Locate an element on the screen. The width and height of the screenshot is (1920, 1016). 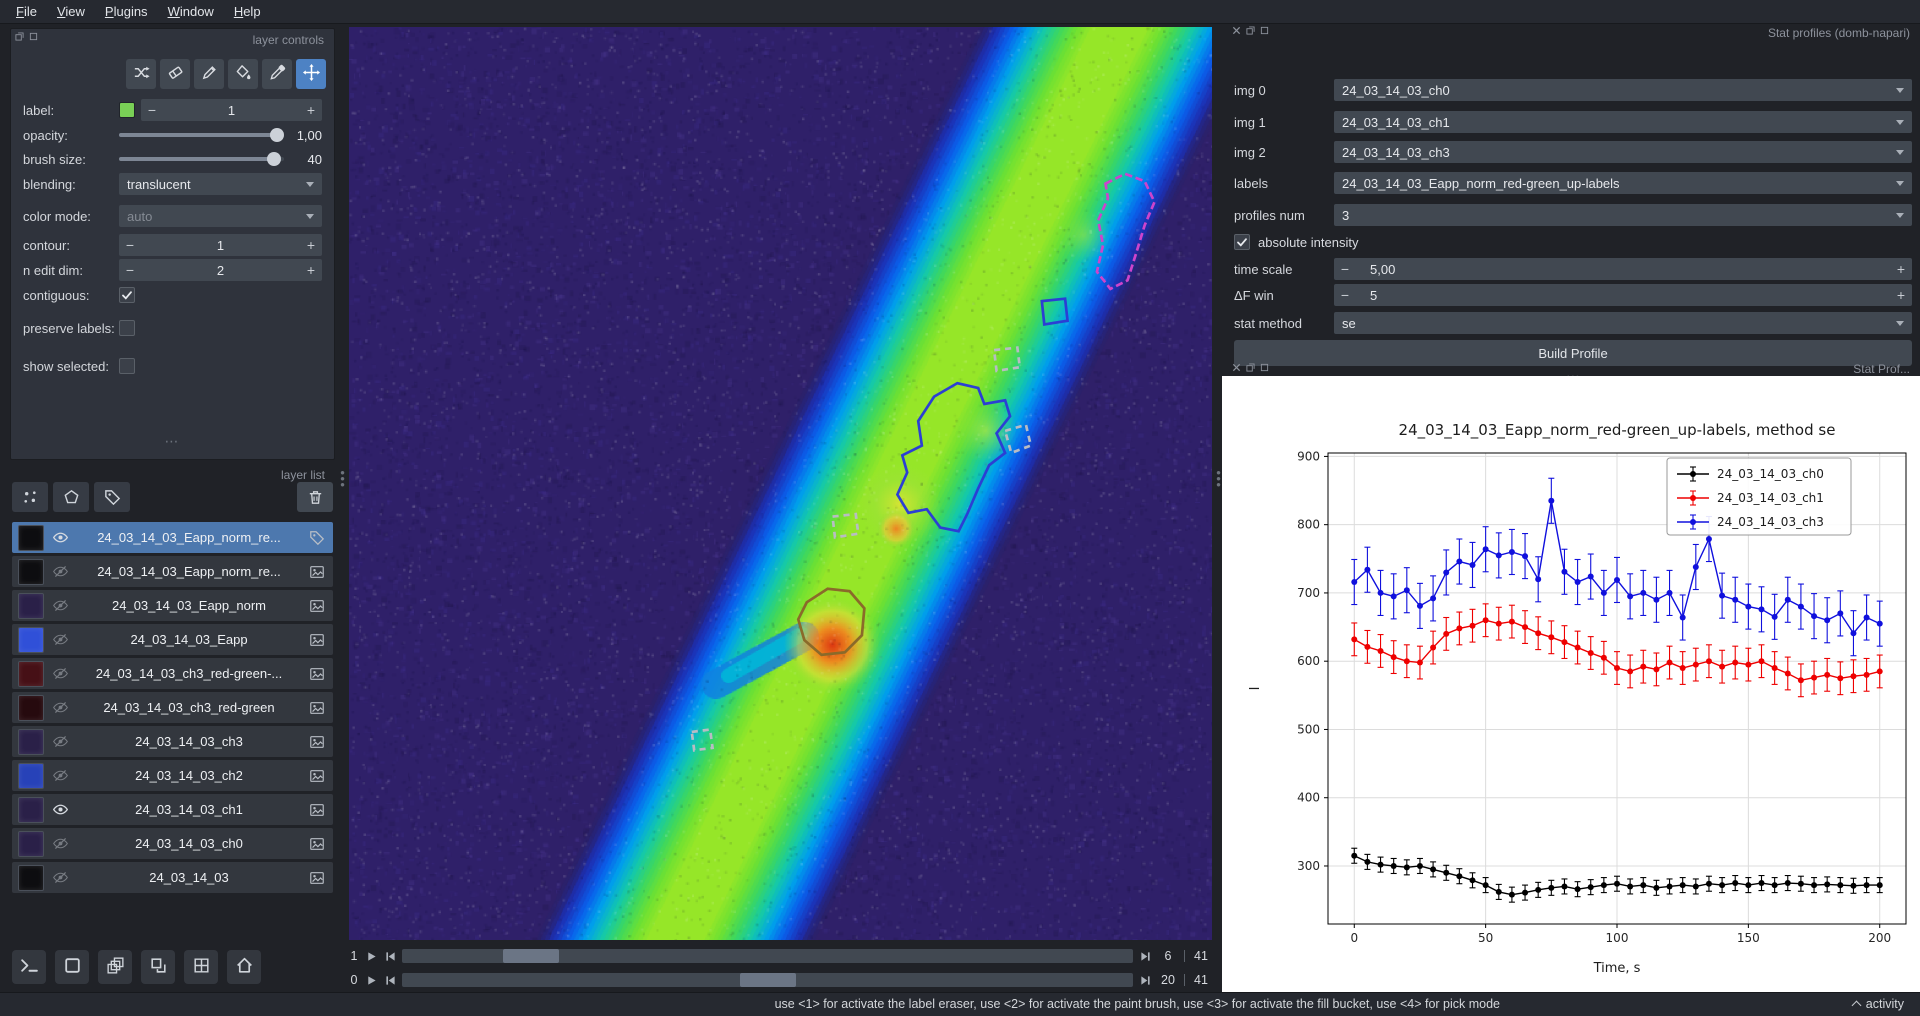
layer-row: 24_03_14_03_ch0 is located at coordinates (172, 843).